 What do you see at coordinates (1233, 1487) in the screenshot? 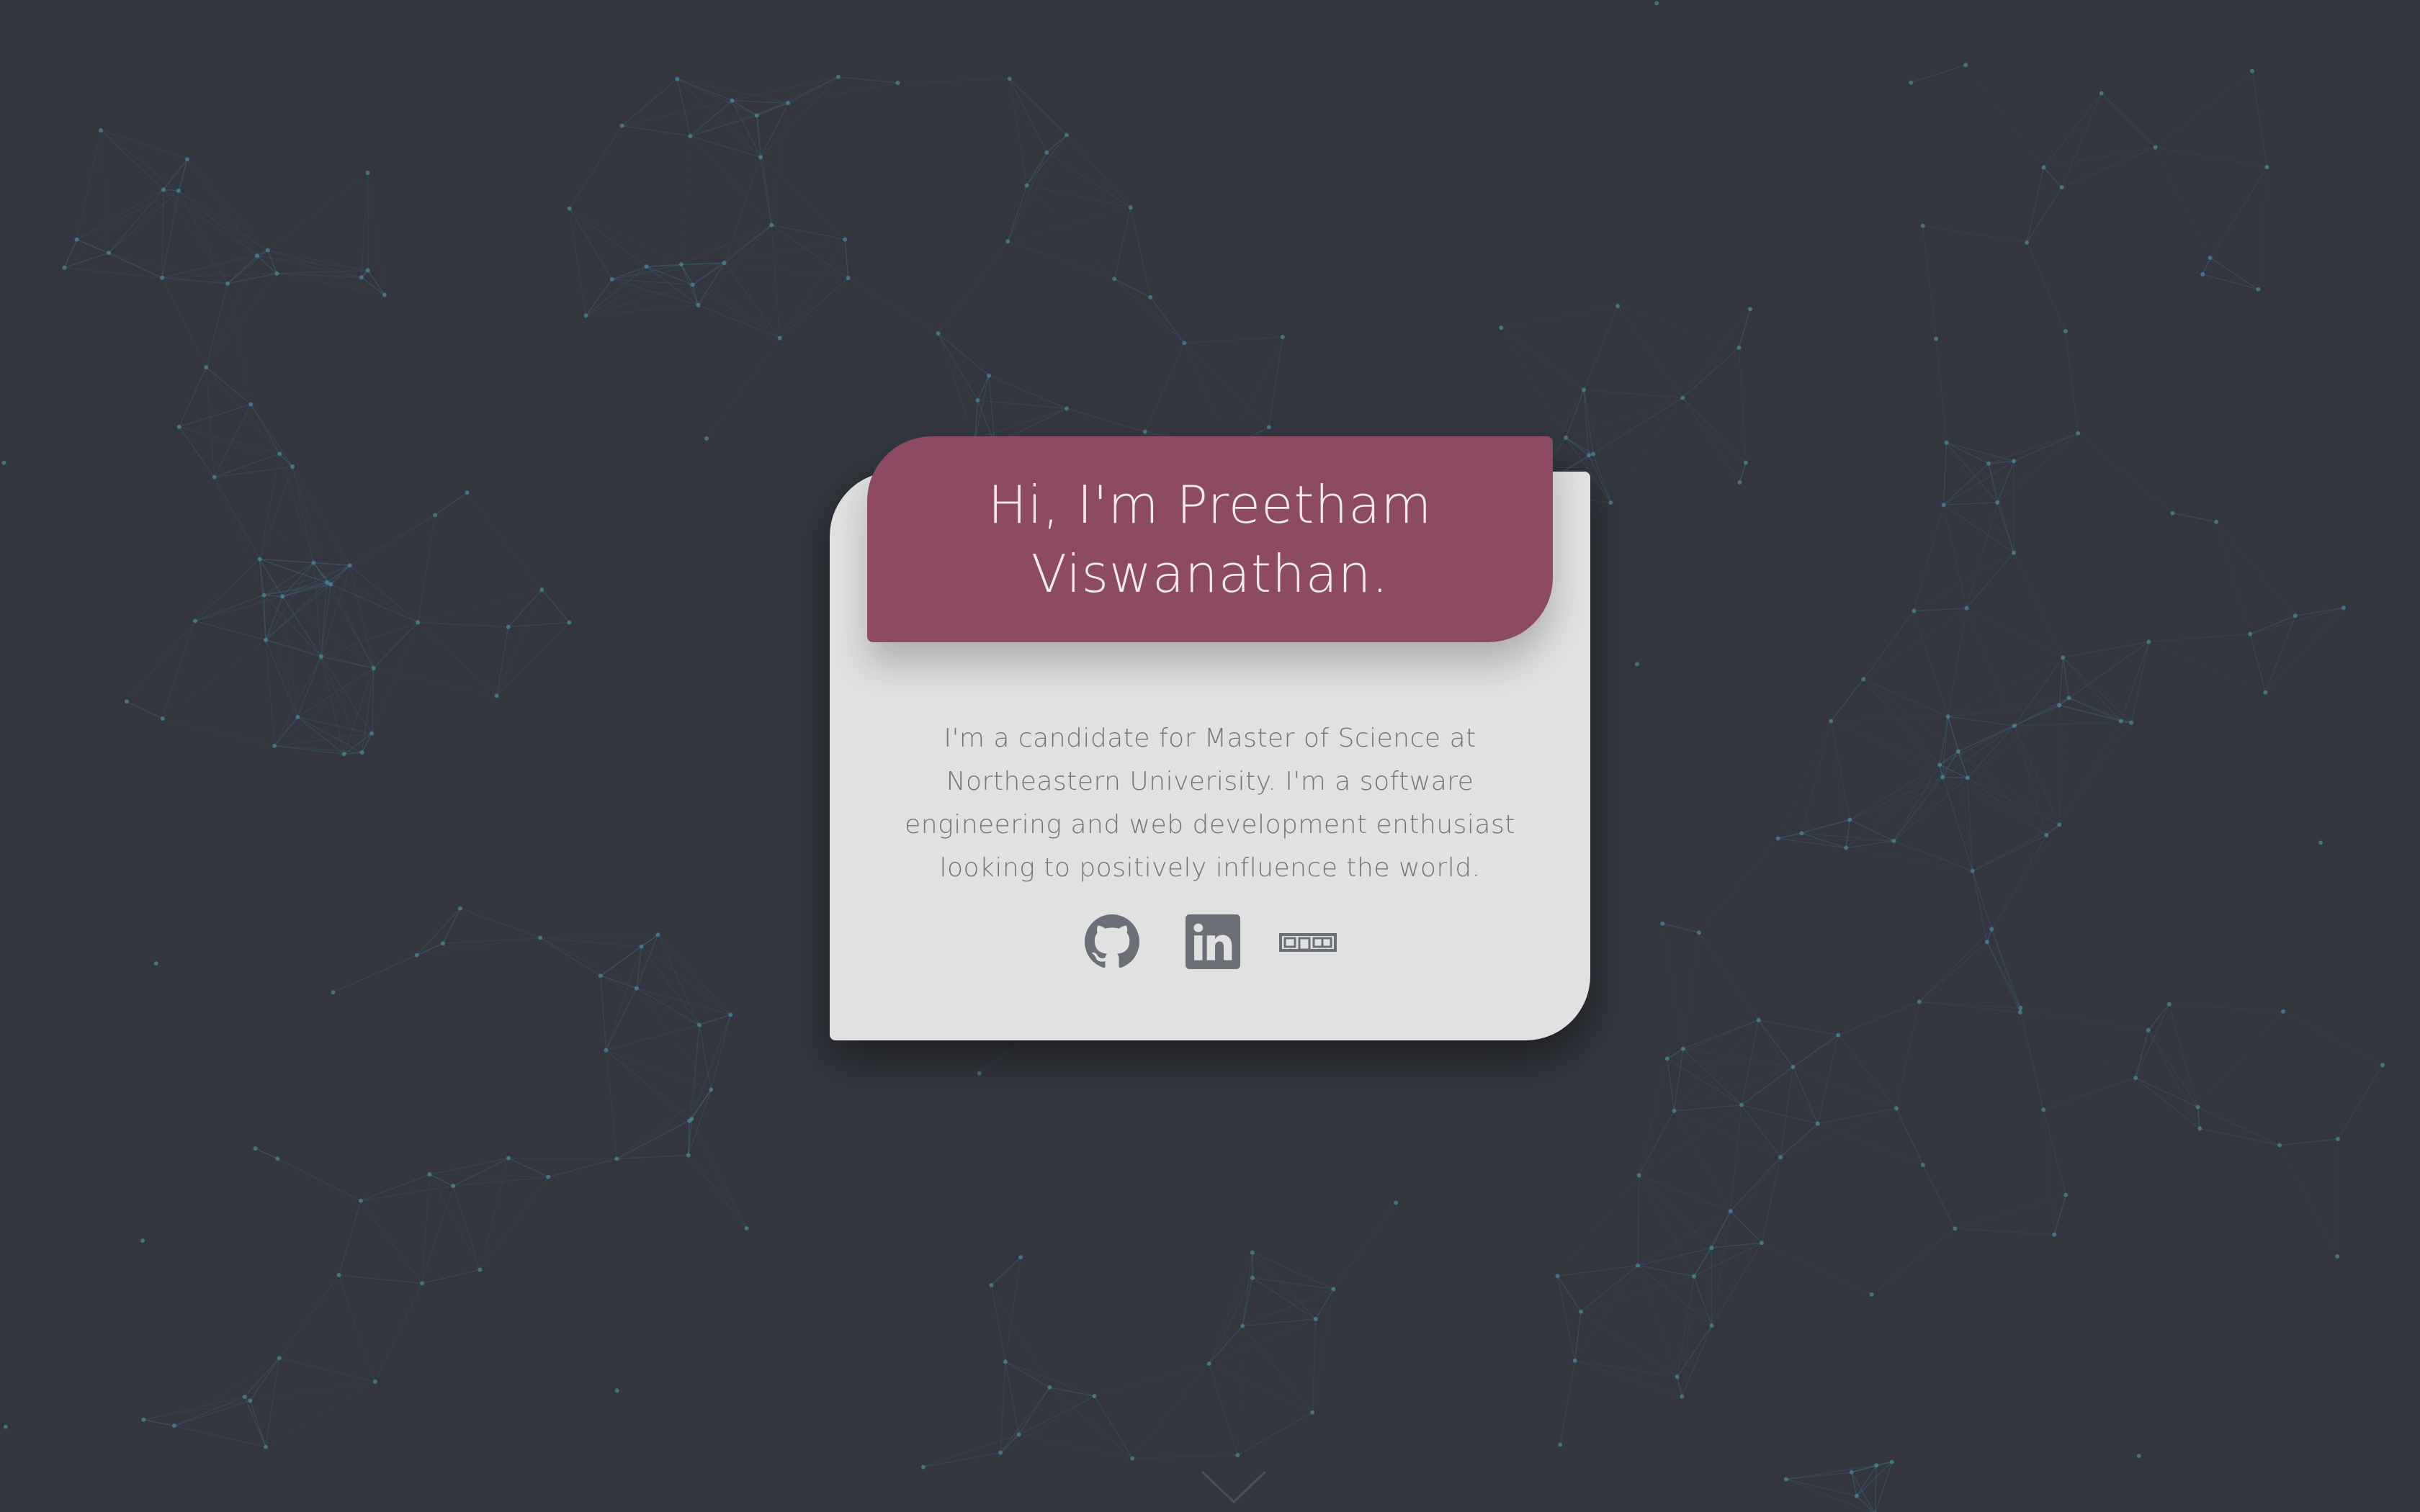
I see `scroll-down-chevron-icon` at bounding box center [1233, 1487].